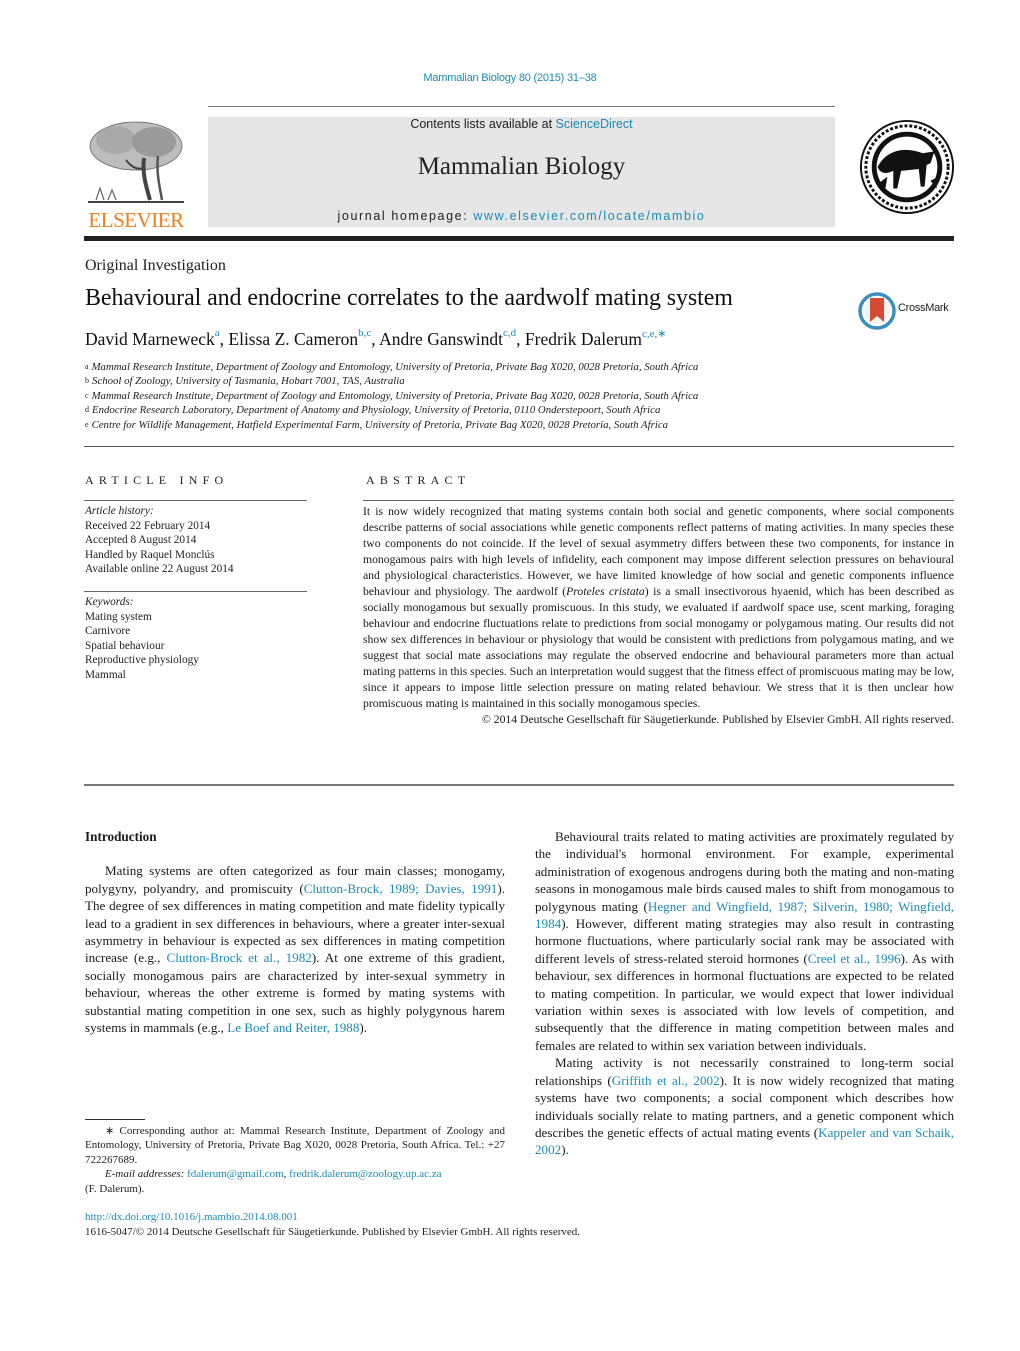 This screenshot has height=1351, width=1020. What do you see at coordinates (596, 338) in the screenshot?
I see `author: Fredrik Dalerumc,e,∗` at bounding box center [596, 338].